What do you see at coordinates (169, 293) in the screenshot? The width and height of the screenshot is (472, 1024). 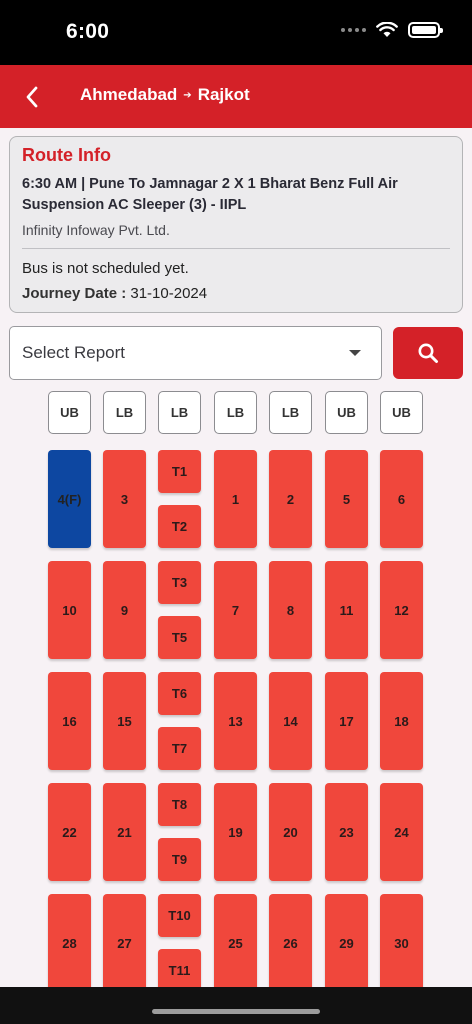 I see `journey-date-value: 31-10-2024` at bounding box center [169, 293].